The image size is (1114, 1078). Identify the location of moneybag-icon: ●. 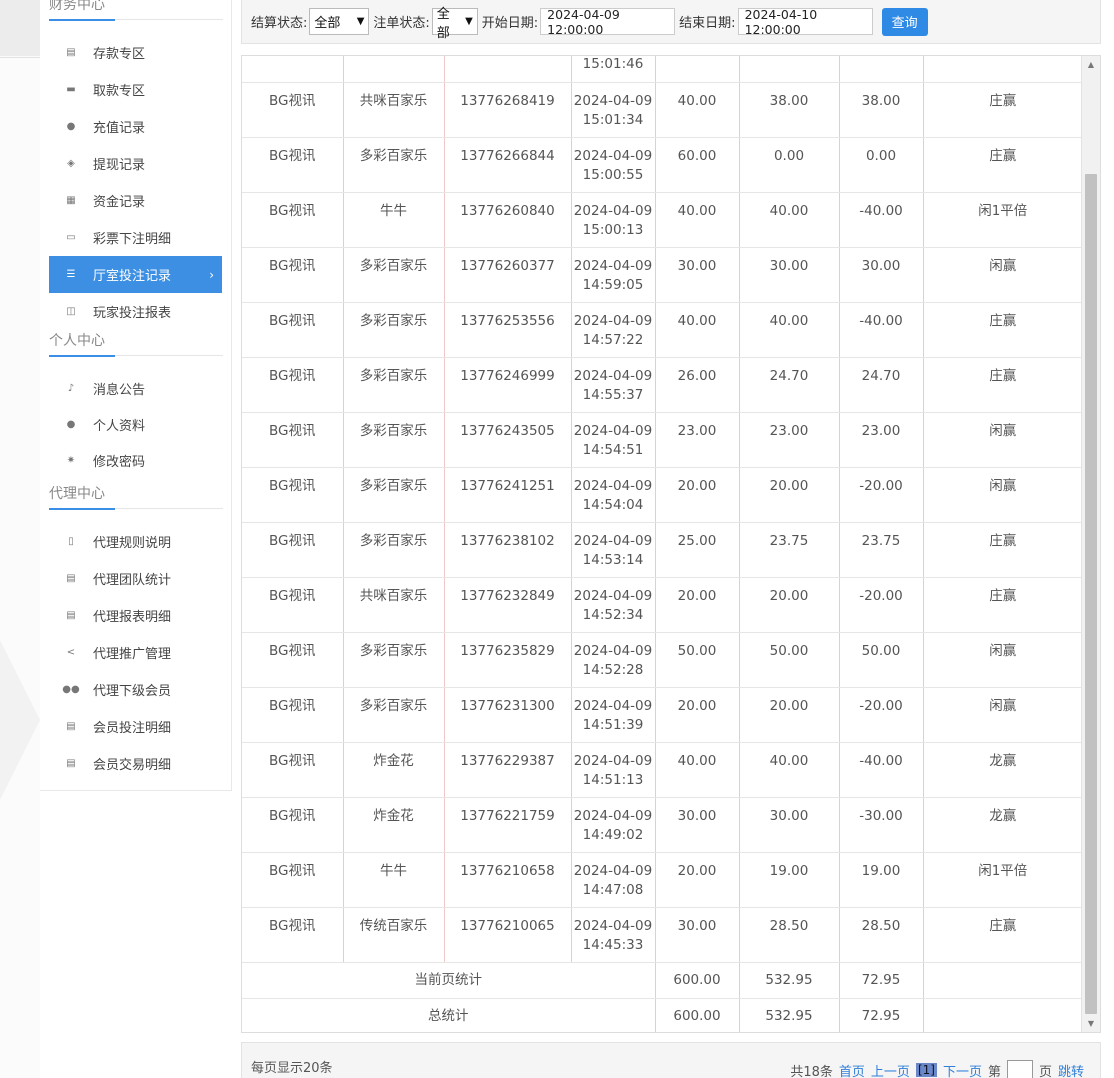
(71, 126).